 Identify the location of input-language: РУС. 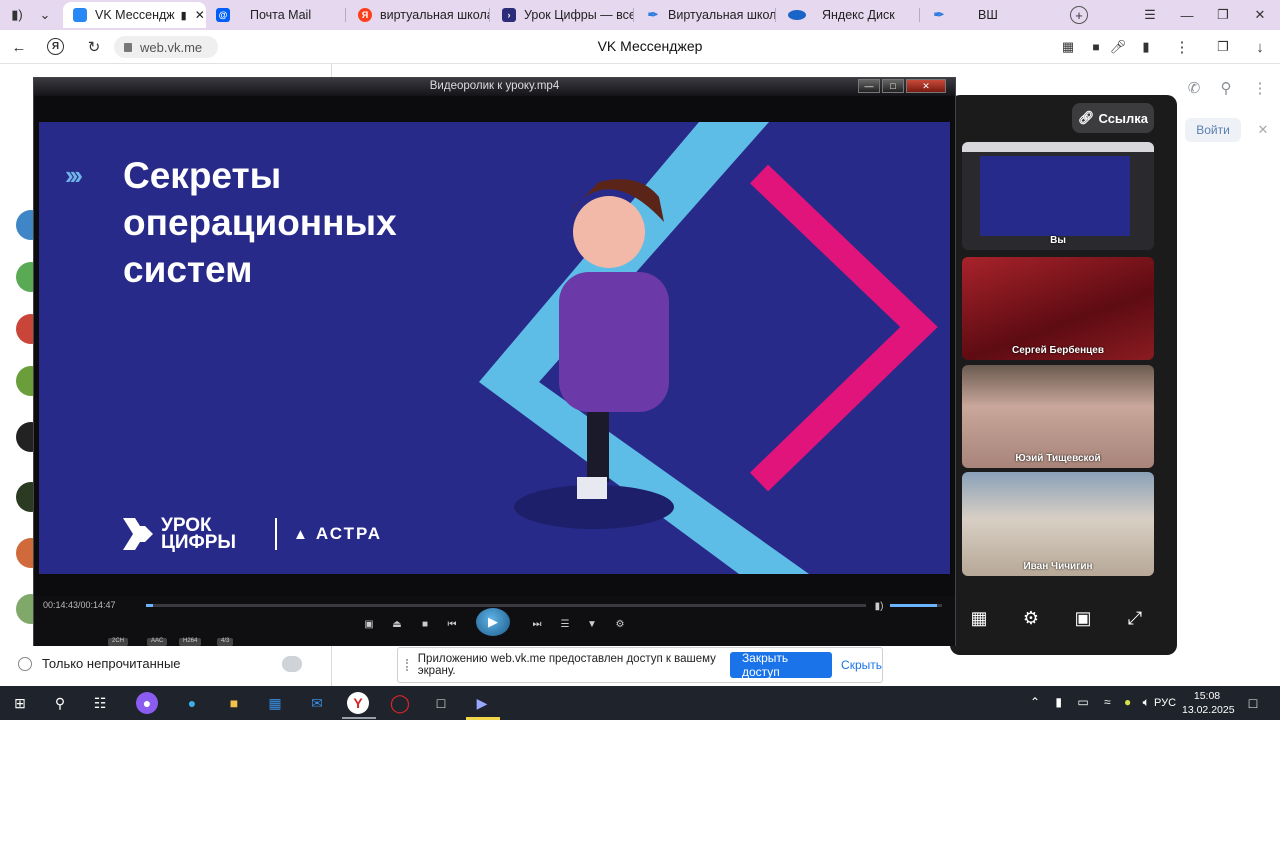
(1165, 703).